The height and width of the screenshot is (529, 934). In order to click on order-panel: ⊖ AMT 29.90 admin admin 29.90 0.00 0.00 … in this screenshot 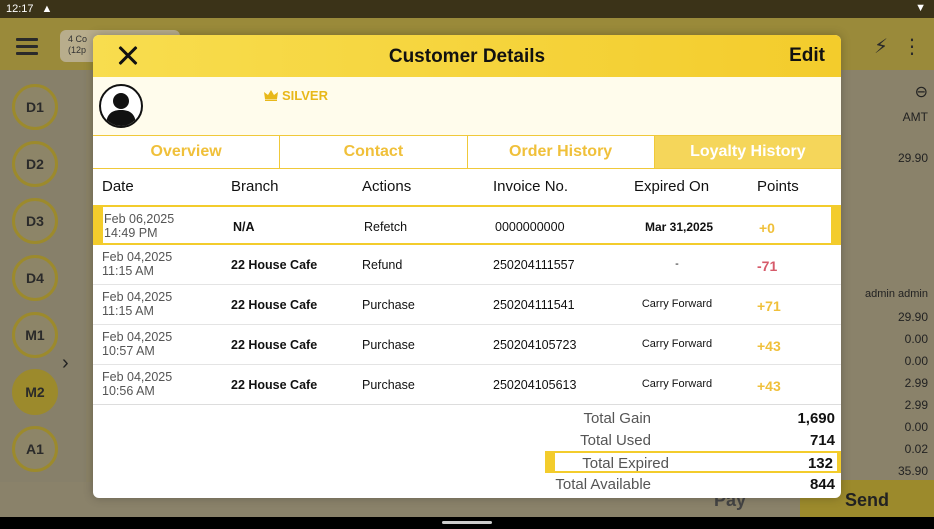, I will do `click(887, 295)`.